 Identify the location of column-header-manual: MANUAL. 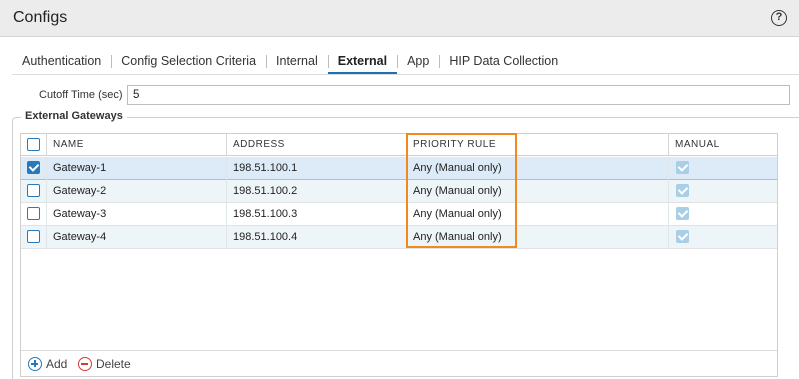
(723, 145).